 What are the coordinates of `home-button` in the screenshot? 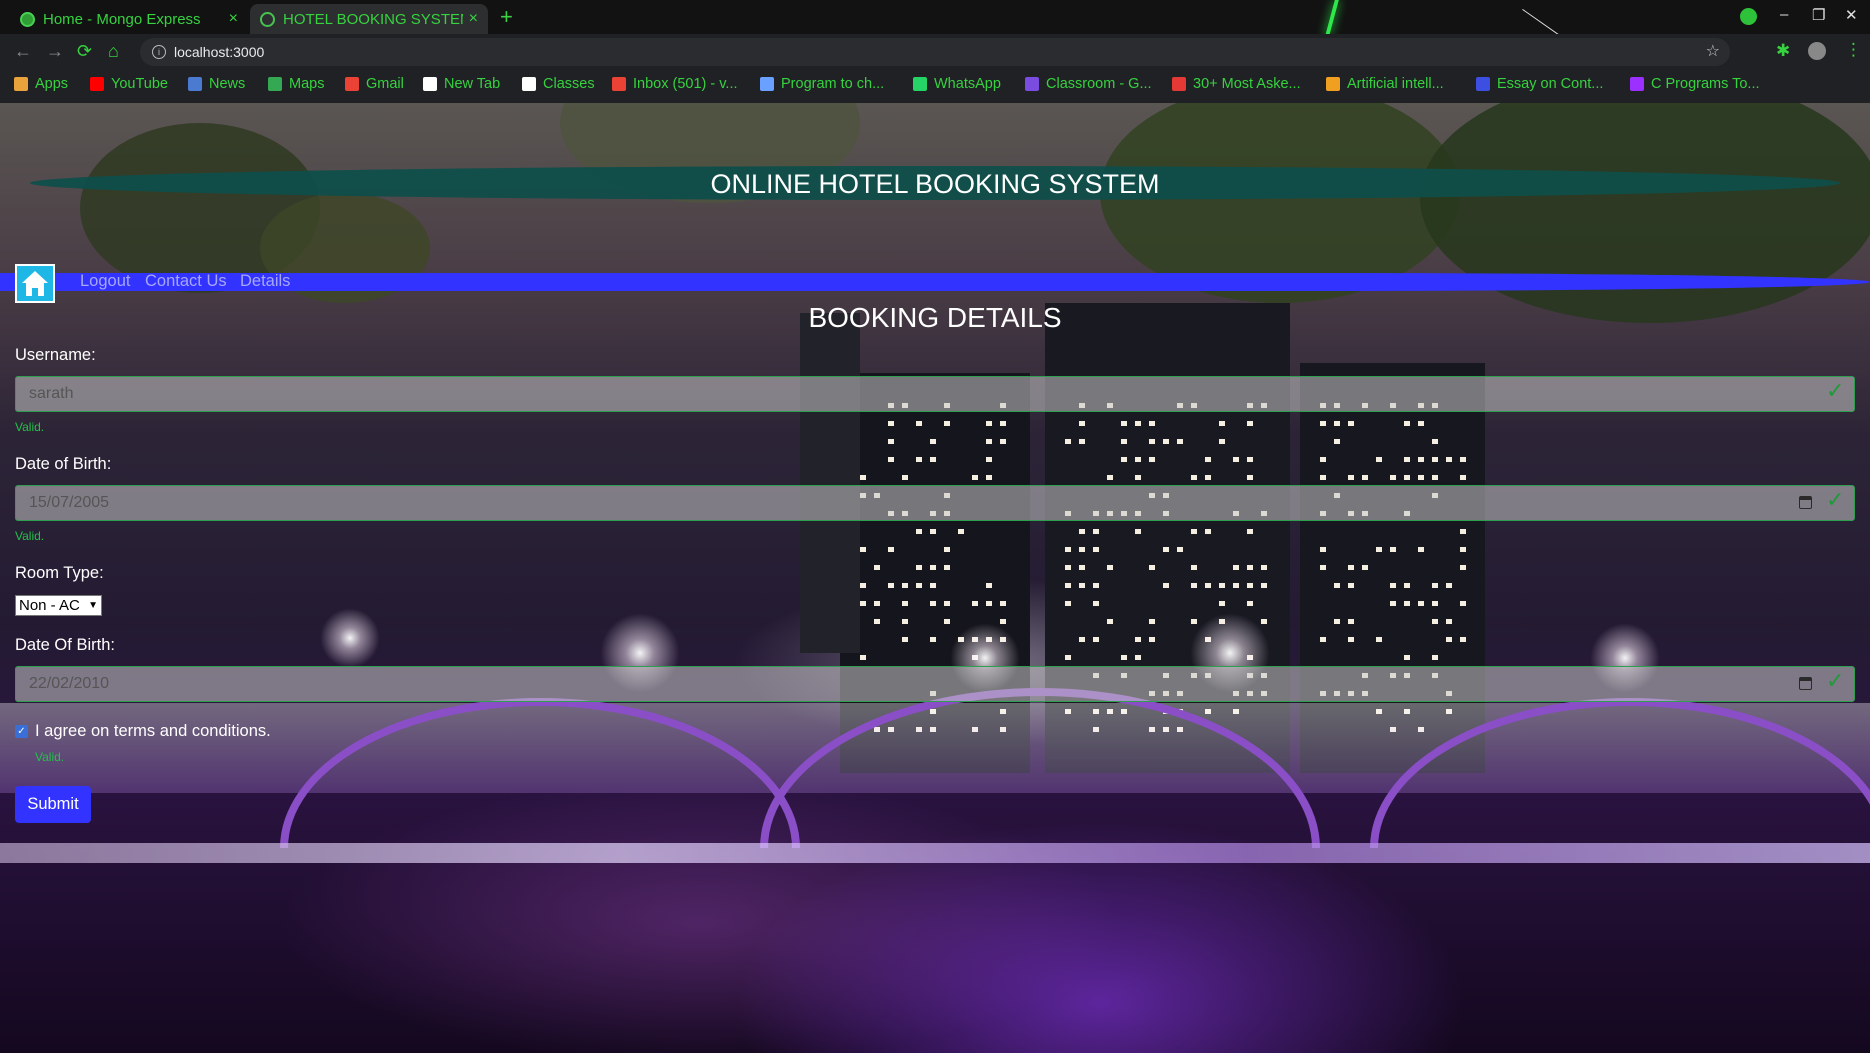 It's located at (35, 283).